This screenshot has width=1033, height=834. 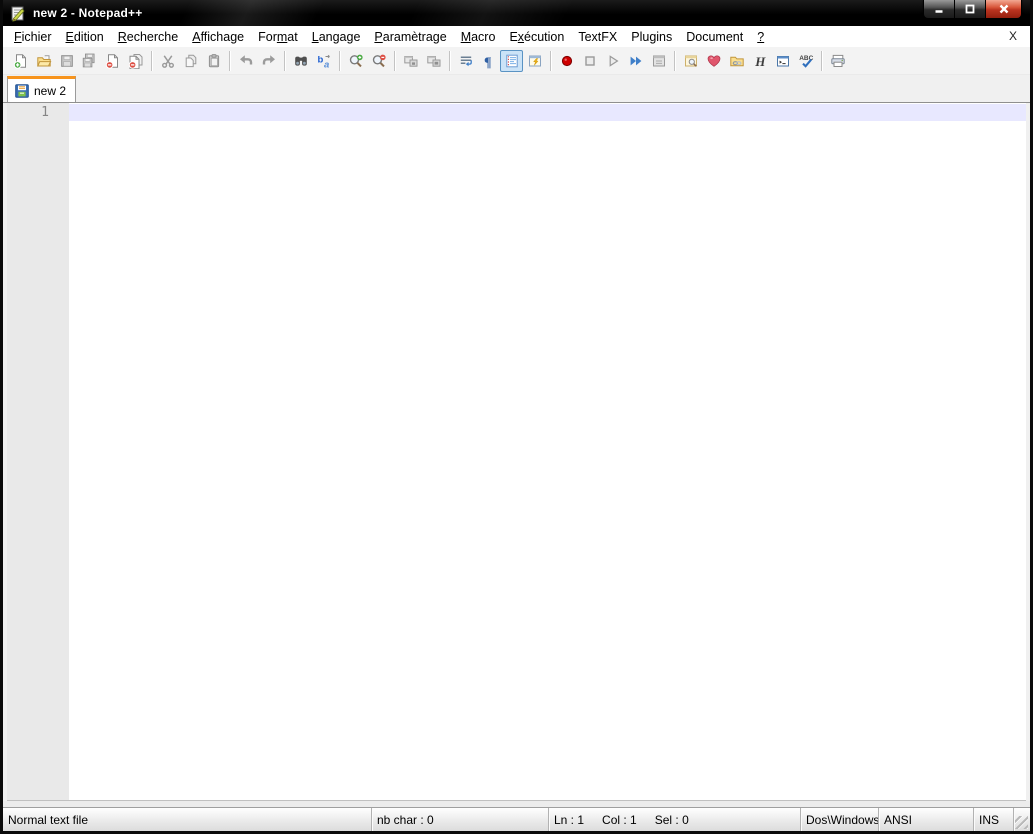 What do you see at coordinates (67, 61) in the screenshot?
I see `save-icon` at bounding box center [67, 61].